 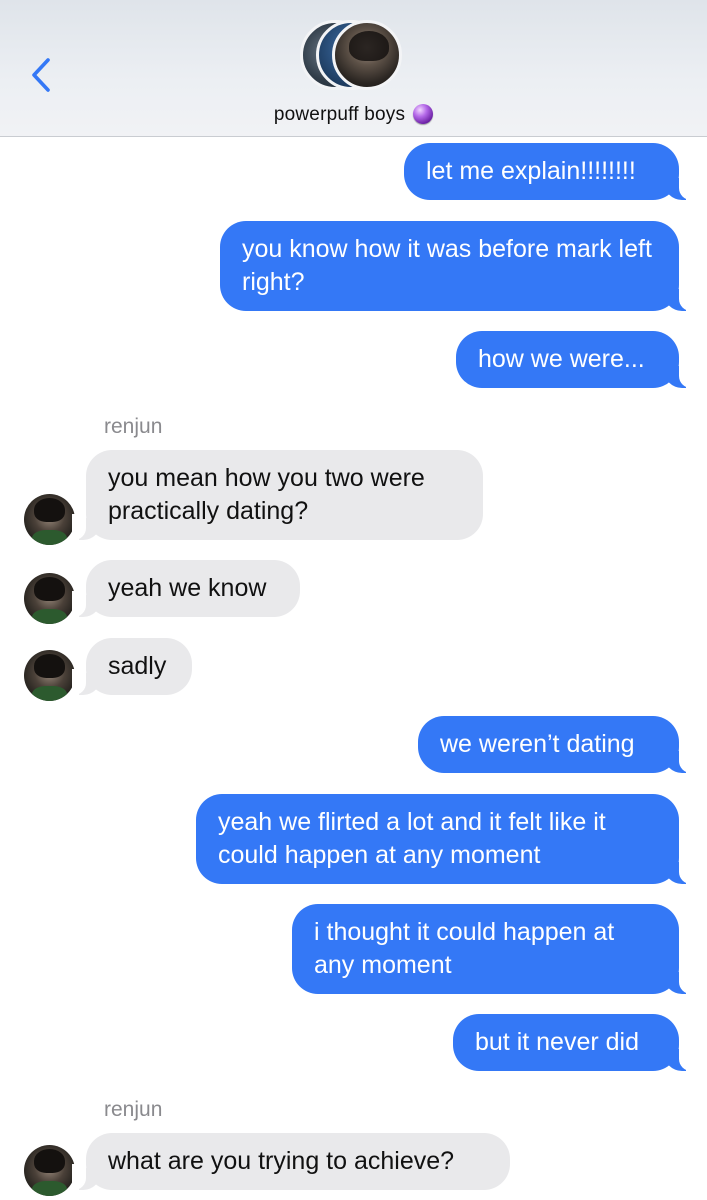 I want to click on chevron-left-icon, so click(x=41, y=75).